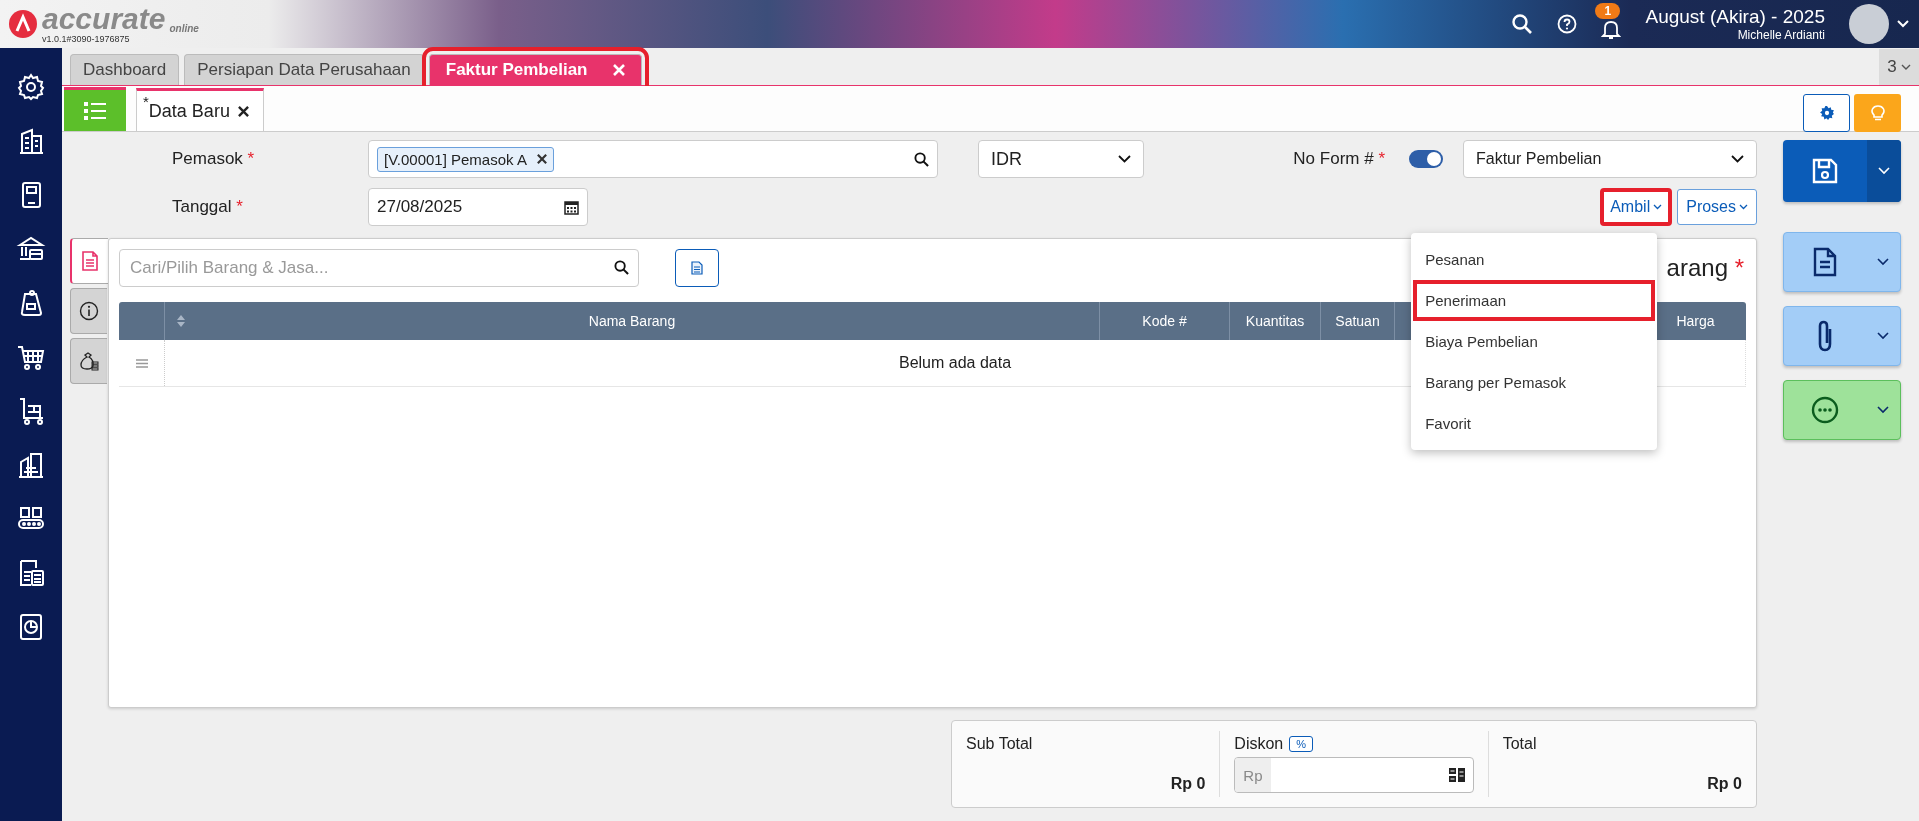 This screenshot has width=1919, height=821. I want to click on discount-label: Diskon, so click(1259, 744).